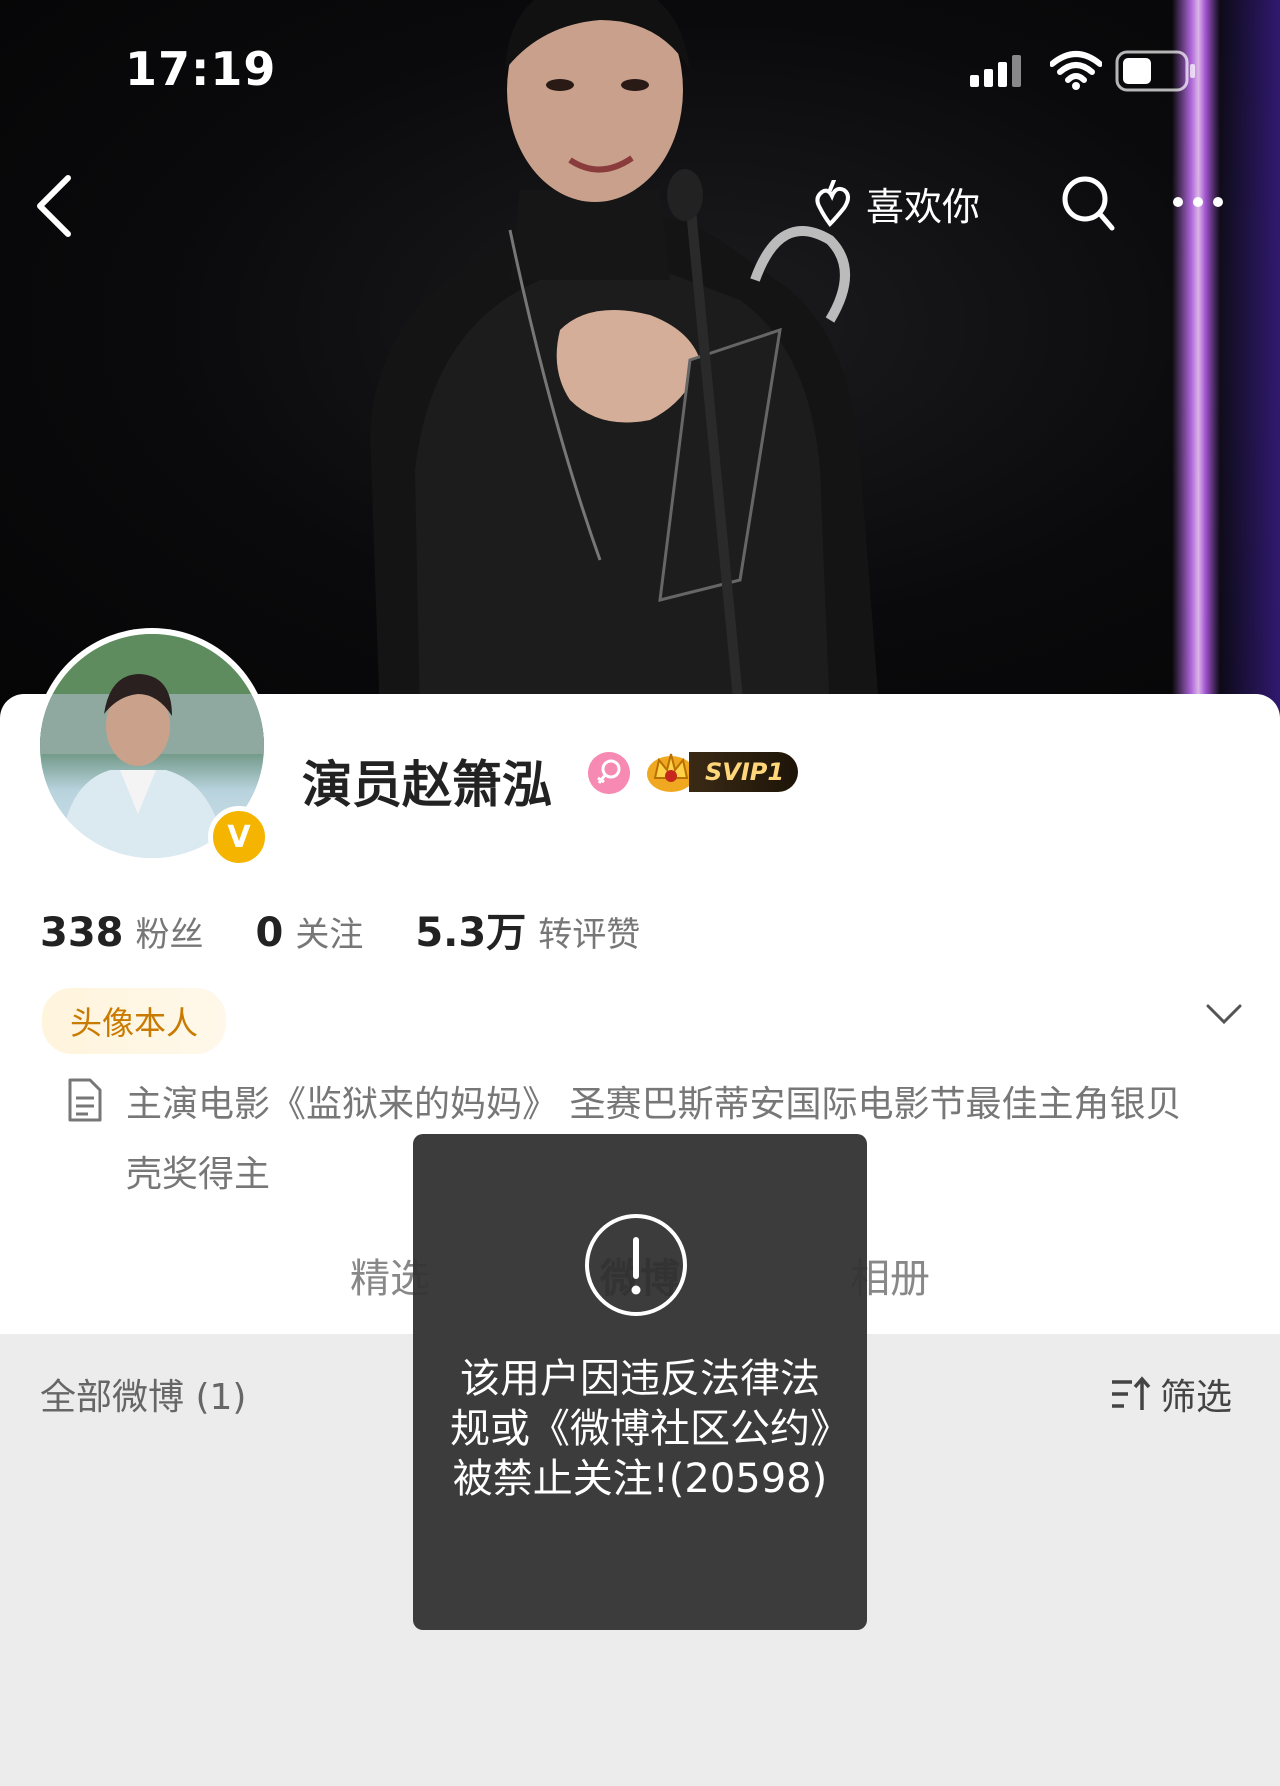 The width and height of the screenshot is (1280, 1786). I want to click on profile-navbar: 喜欢你, so click(640, 205).